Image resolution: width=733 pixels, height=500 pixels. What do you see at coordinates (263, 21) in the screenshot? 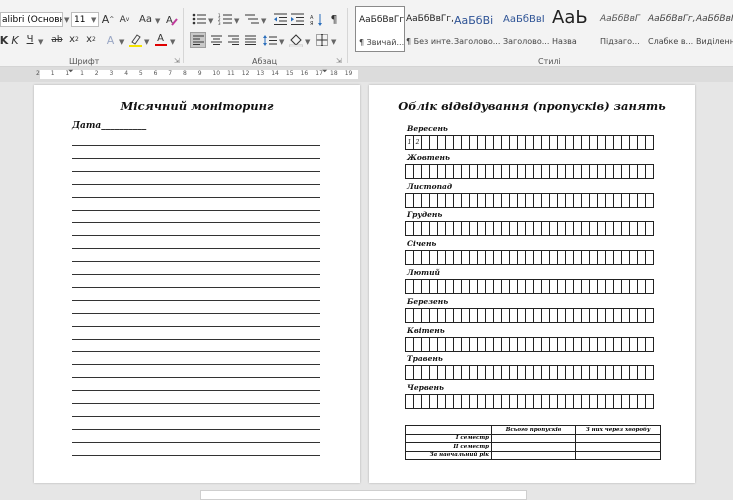
I see `multilevel-list-chevron-icon: ▼` at bounding box center [263, 21].